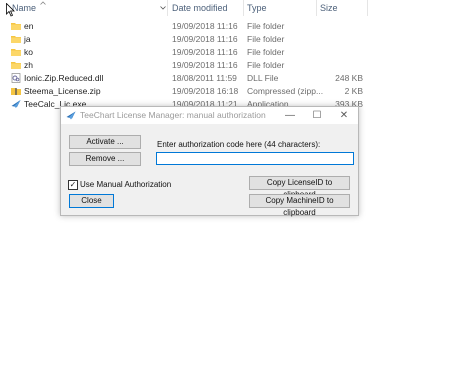  I want to click on chevron-down-icon, so click(163, 8).